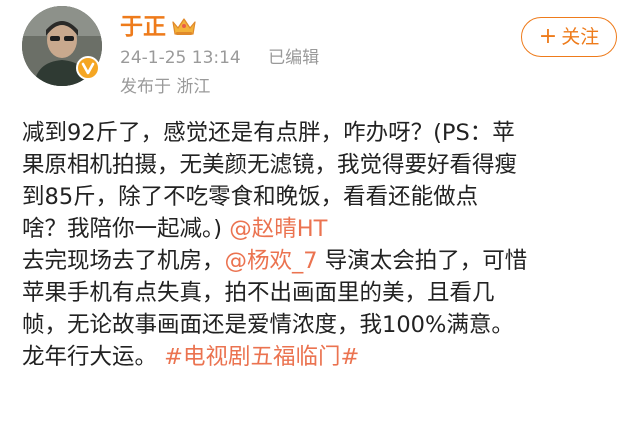  I want to click on follow-label: 关注, so click(580, 37).